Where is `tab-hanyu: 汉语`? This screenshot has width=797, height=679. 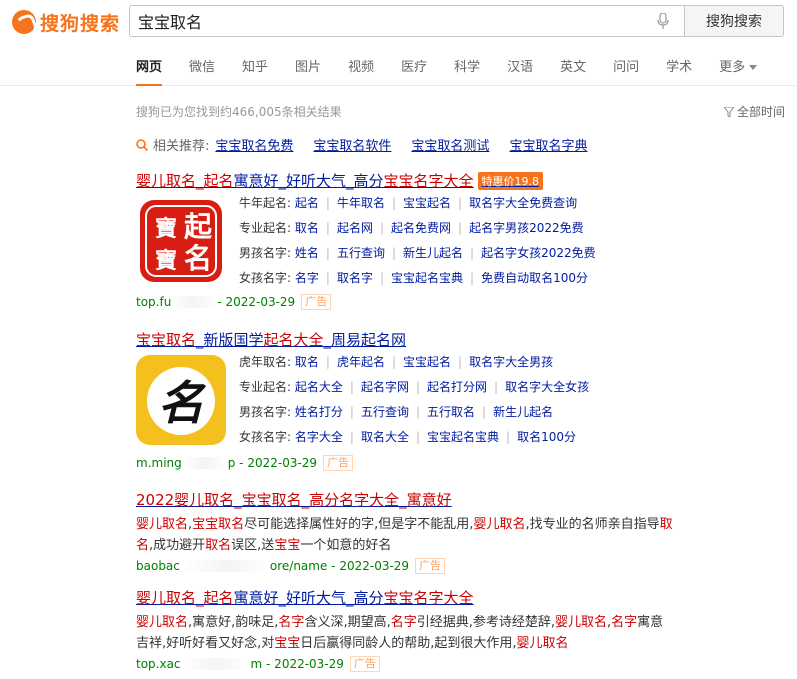 tab-hanyu: 汉语 is located at coordinates (520, 71).